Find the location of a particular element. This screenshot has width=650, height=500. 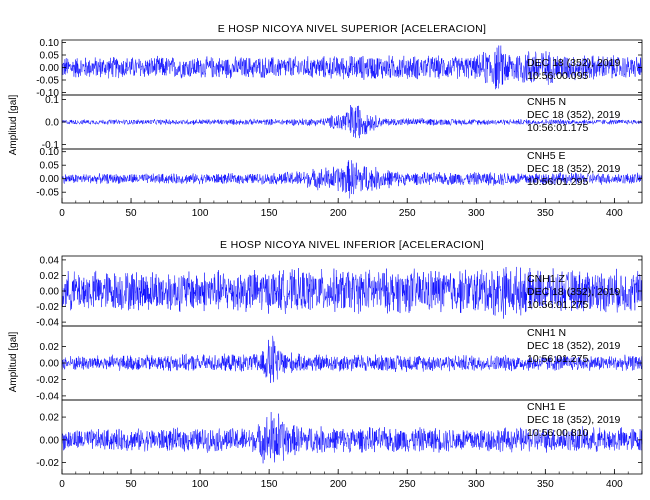

trace-annotation: 10:56:01.175 is located at coordinates (557, 128).